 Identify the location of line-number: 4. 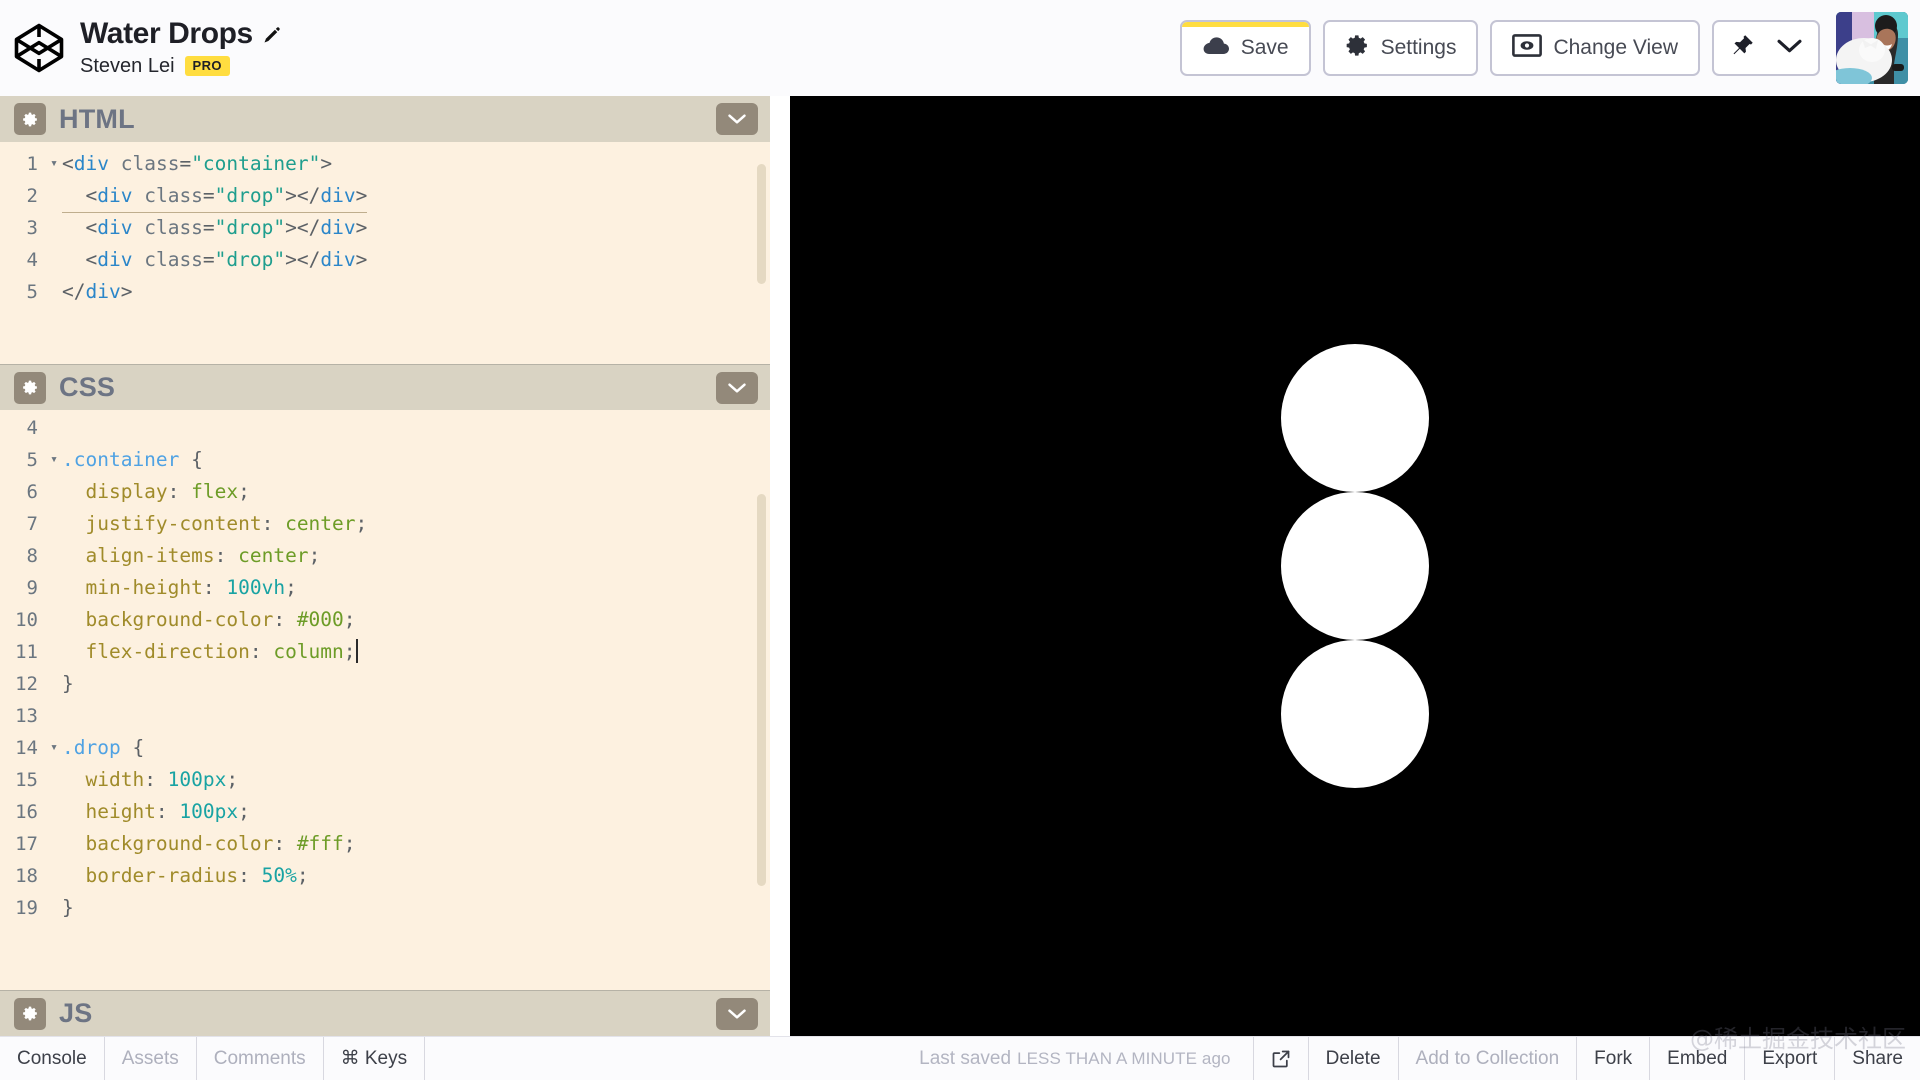
(32, 260).